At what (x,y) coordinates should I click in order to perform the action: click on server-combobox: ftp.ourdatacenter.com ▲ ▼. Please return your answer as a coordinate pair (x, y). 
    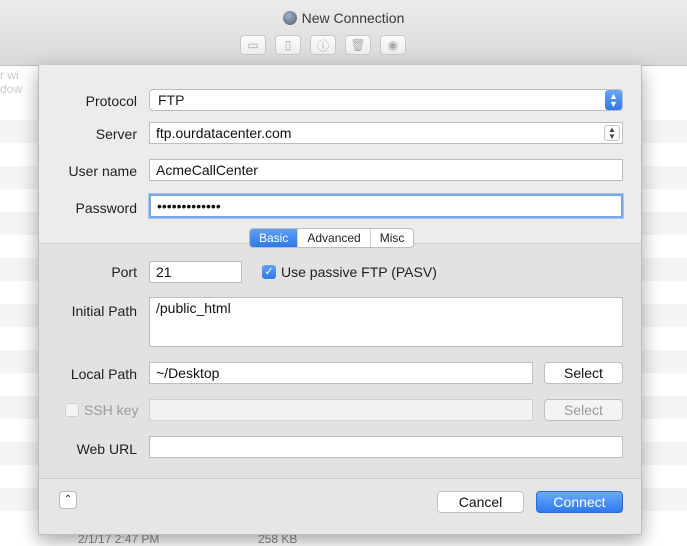
    Looking at the image, I should click on (386, 133).